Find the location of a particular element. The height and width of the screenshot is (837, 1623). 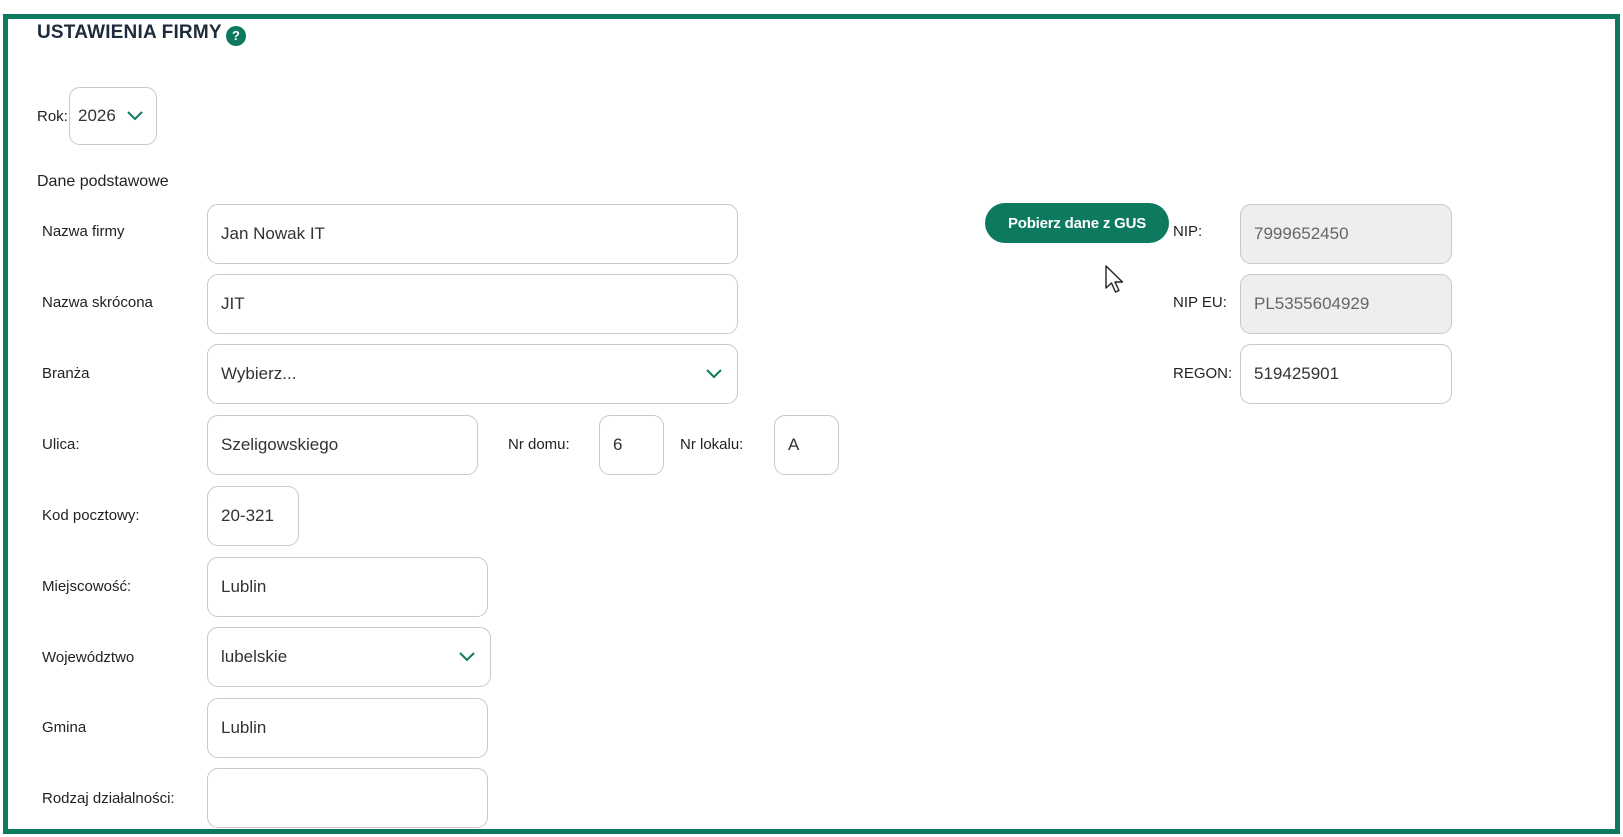

fetch-gus-button: Pobierz dane z GUS is located at coordinates (1077, 223).